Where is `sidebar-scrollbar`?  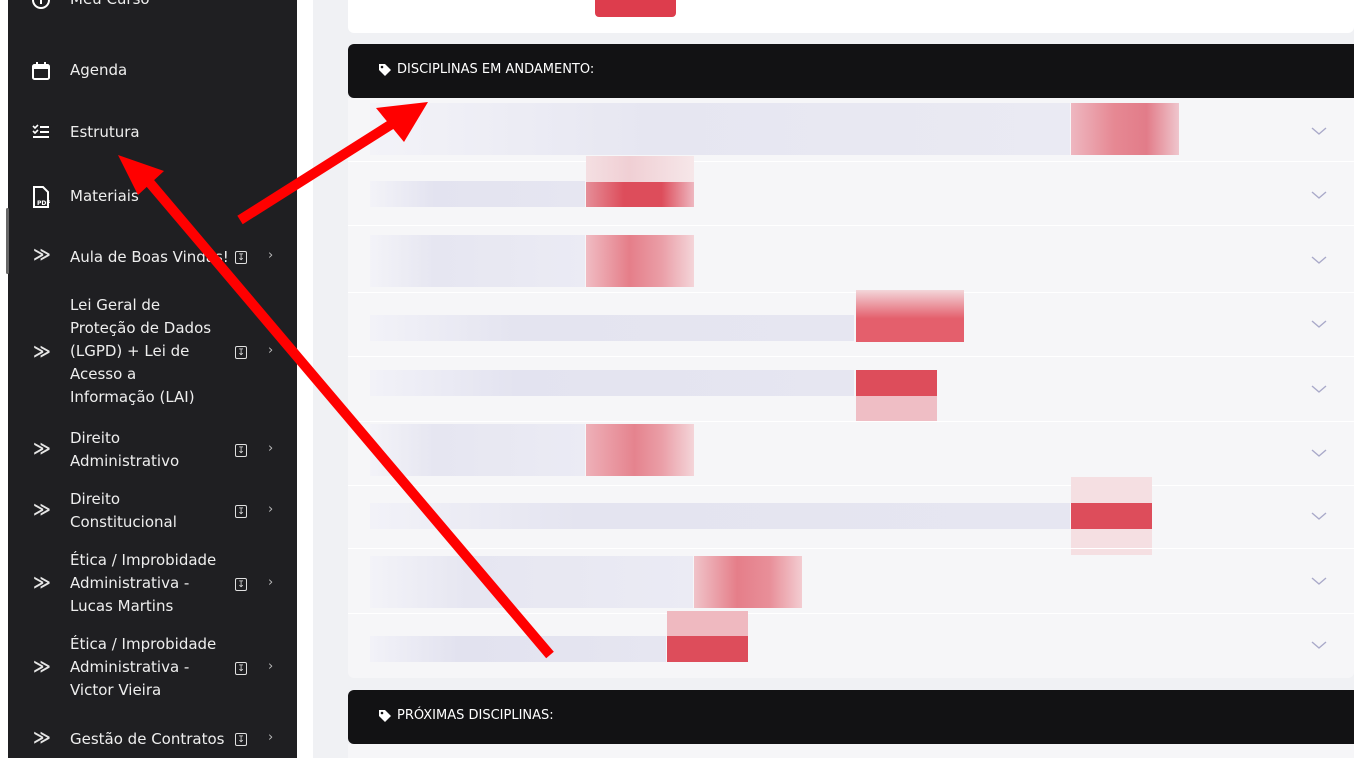
sidebar-scrollbar is located at coordinates (7, 241).